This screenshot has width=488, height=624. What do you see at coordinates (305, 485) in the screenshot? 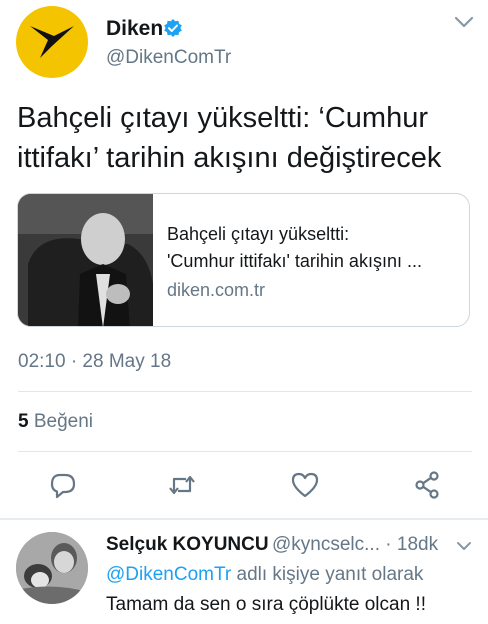
I see `like-icon` at bounding box center [305, 485].